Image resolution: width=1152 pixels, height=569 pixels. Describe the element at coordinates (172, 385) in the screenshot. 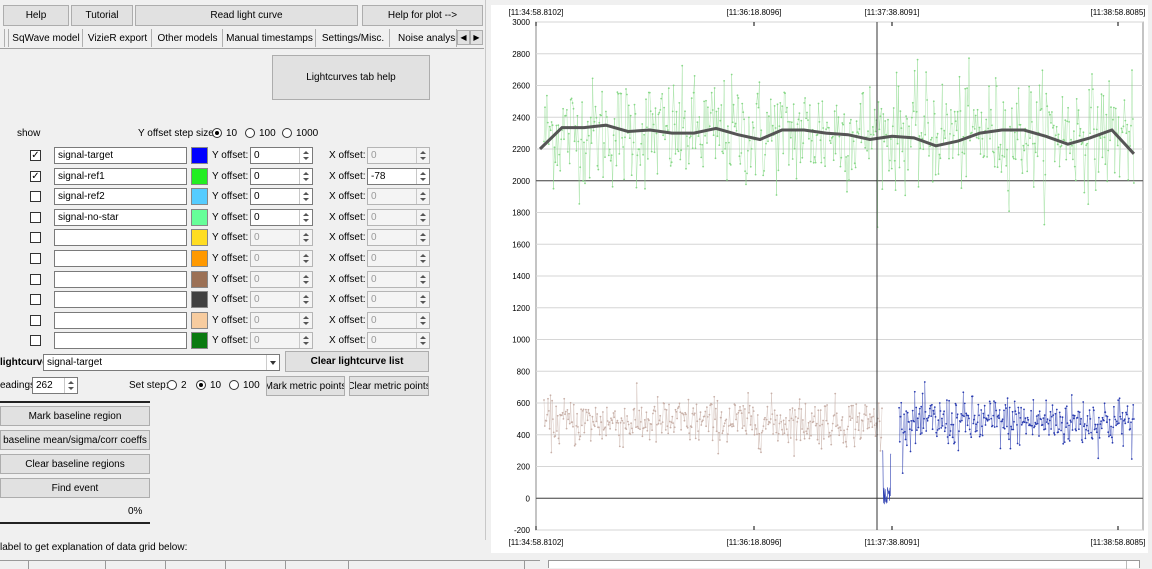

I see `set-step-2-radio` at that location.